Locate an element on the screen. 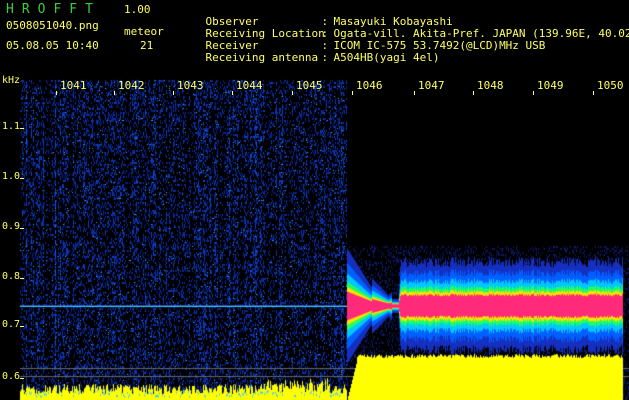 The image size is (629, 400). y-tick-label: 0.9 is located at coordinates (11, 226).